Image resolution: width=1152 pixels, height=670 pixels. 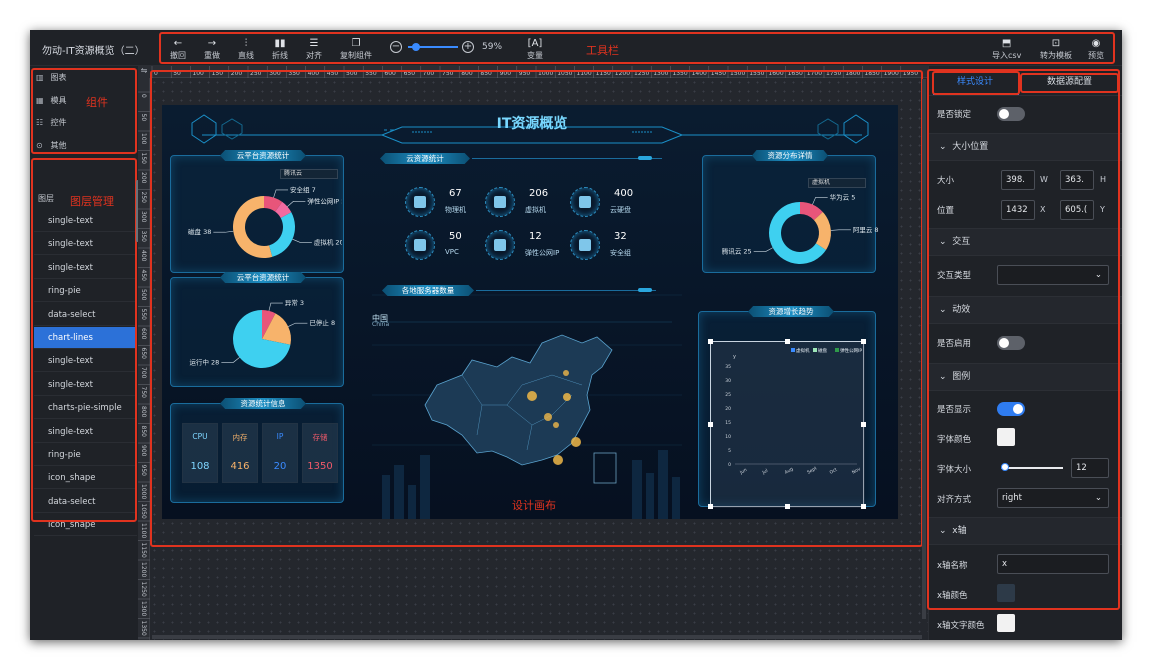 What do you see at coordinates (198, 73) in the screenshot?
I see `ruler-tick-label: 100` at bounding box center [198, 73].